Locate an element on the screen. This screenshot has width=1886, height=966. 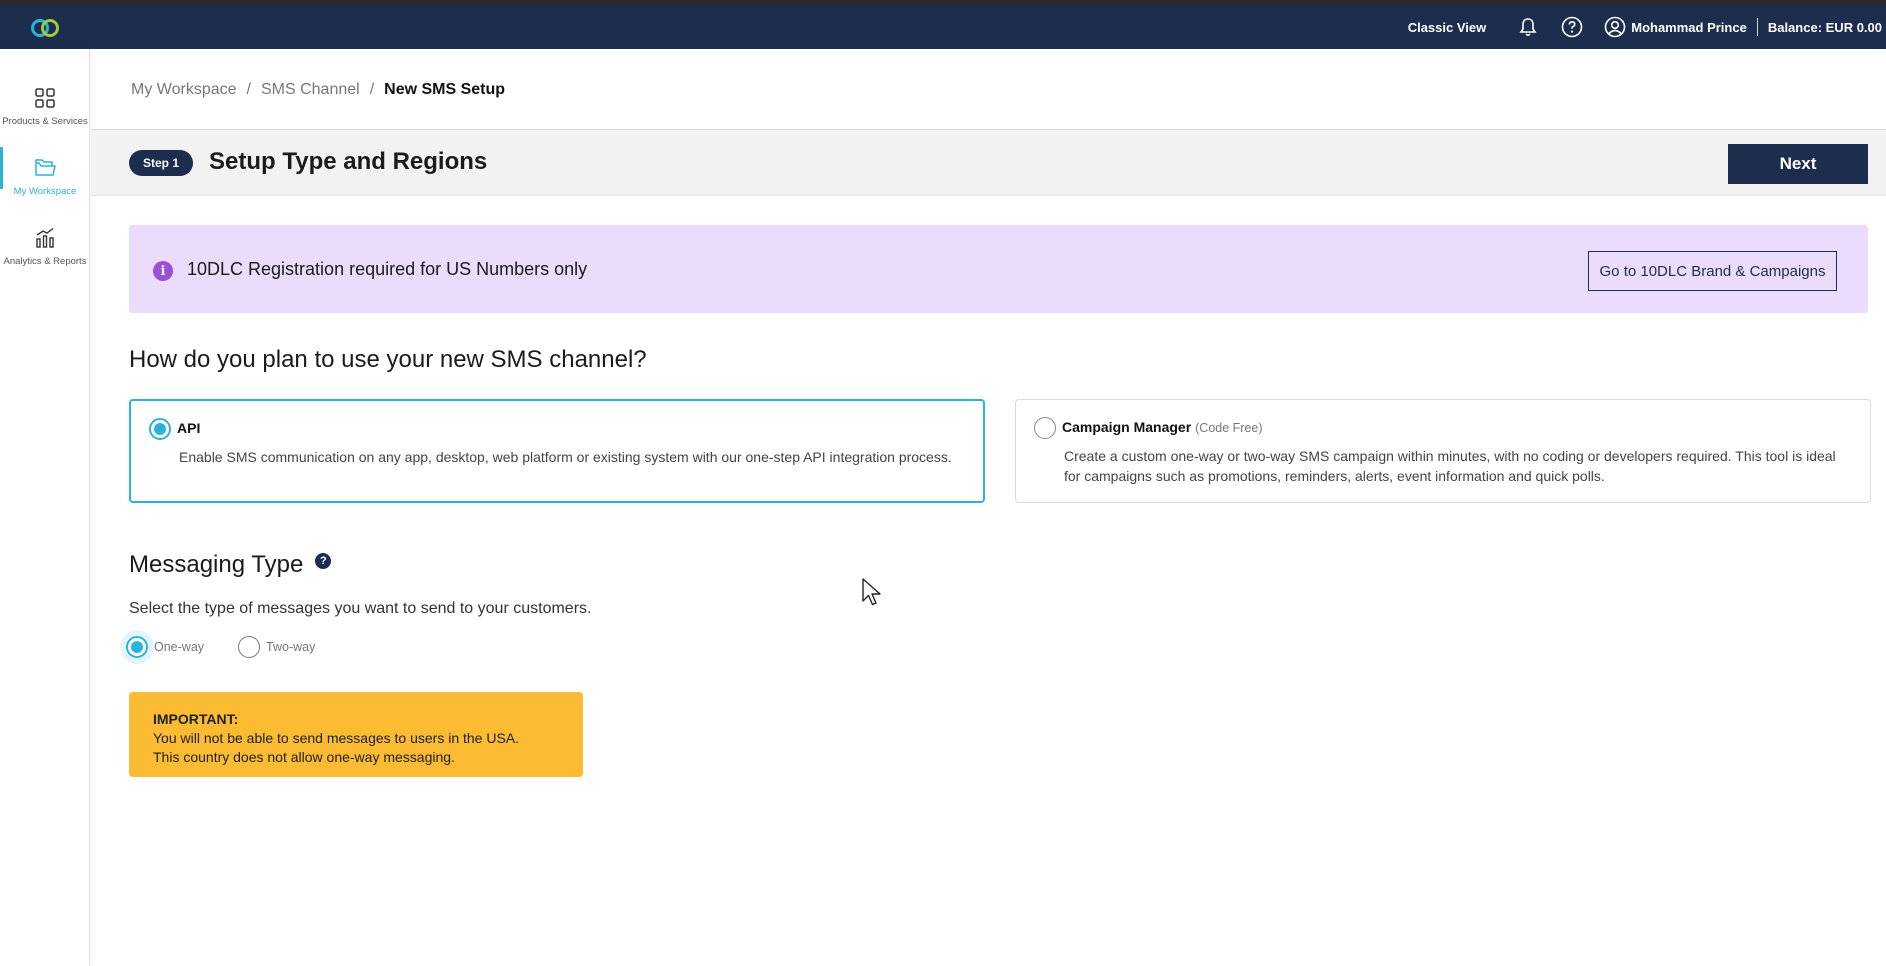
question-icon: ? is located at coordinates (323, 561).